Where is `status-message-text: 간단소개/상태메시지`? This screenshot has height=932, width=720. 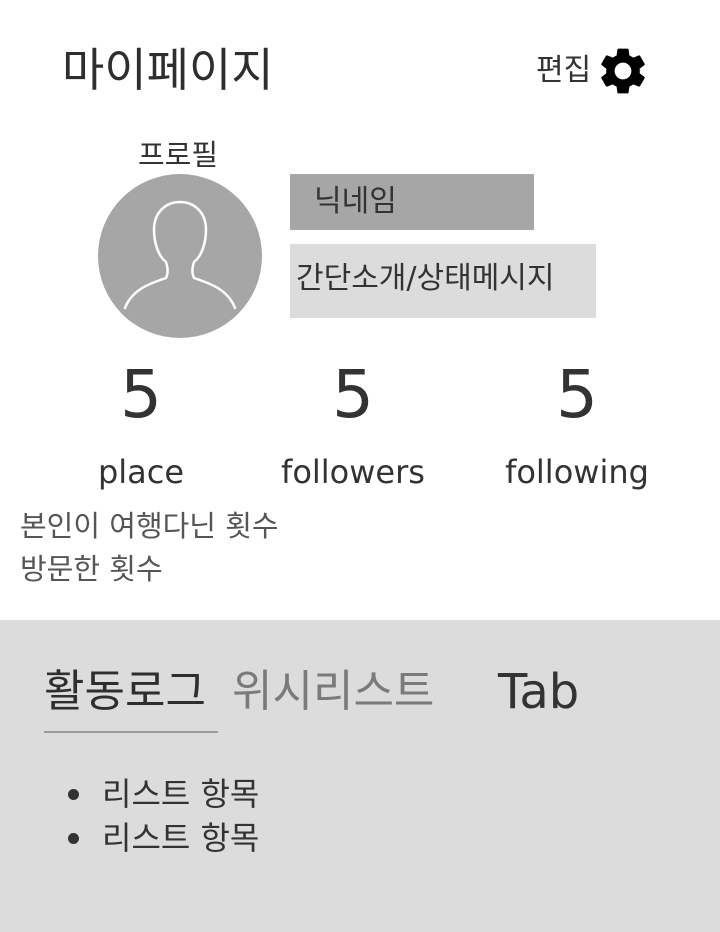 status-message-text: 간단소개/상태메시지 is located at coordinates (425, 278).